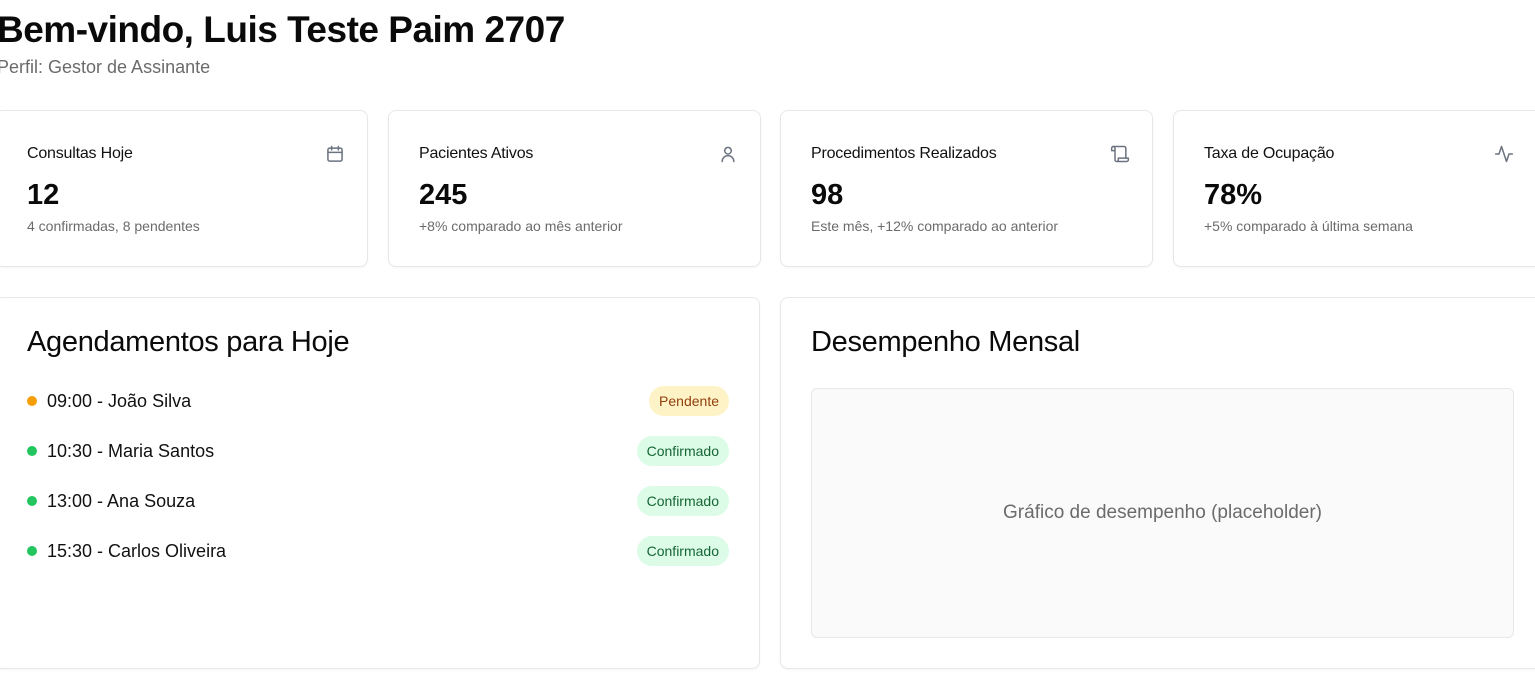 The height and width of the screenshot is (680, 1535). I want to click on appointment-item: 09:00 - João Silva Pendente, so click(378, 411).